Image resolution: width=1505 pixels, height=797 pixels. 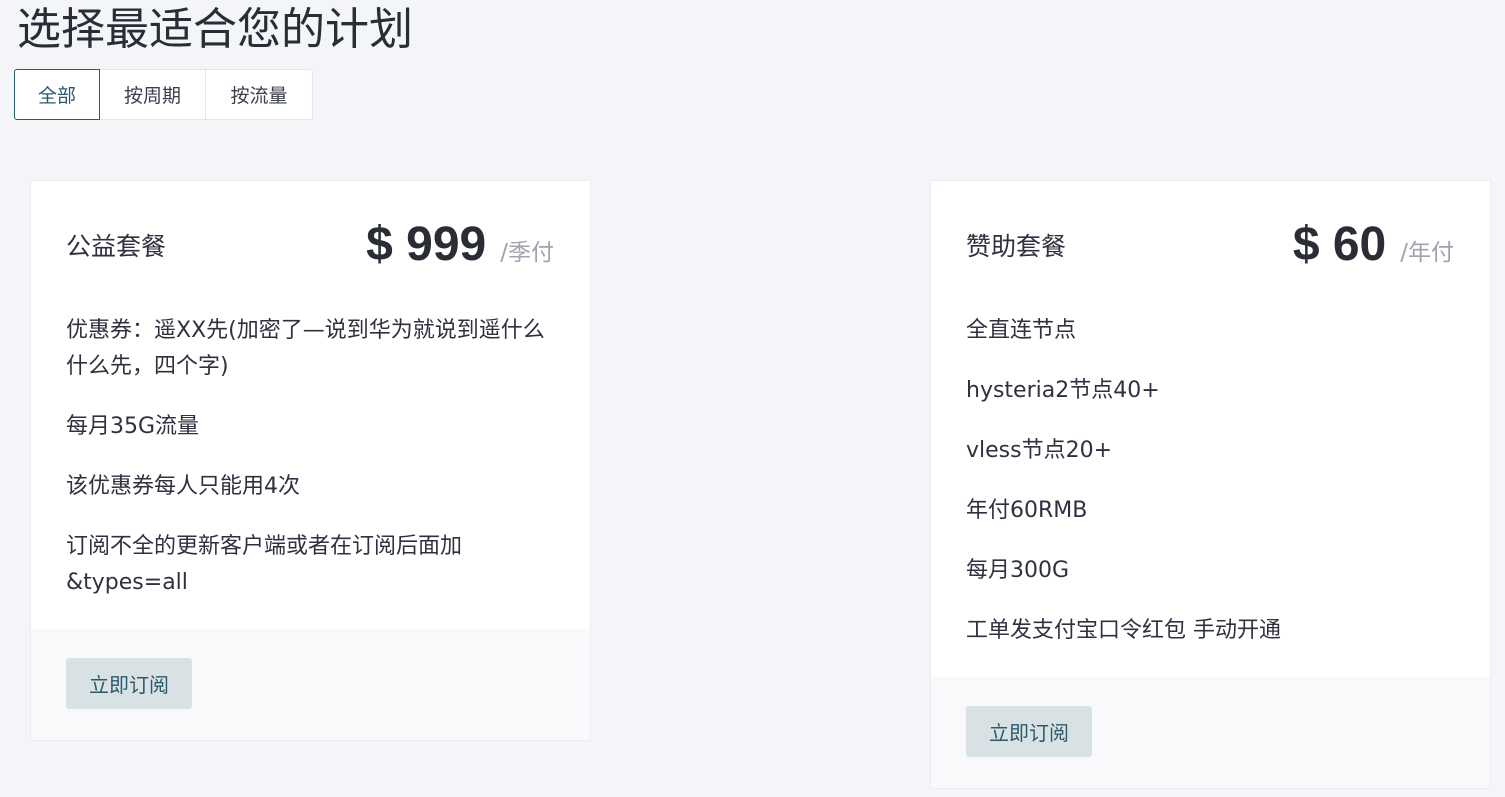 What do you see at coordinates (527, 253) in the screenshot?
I see `plan-period: /季付` at bounding box center [527, 253].